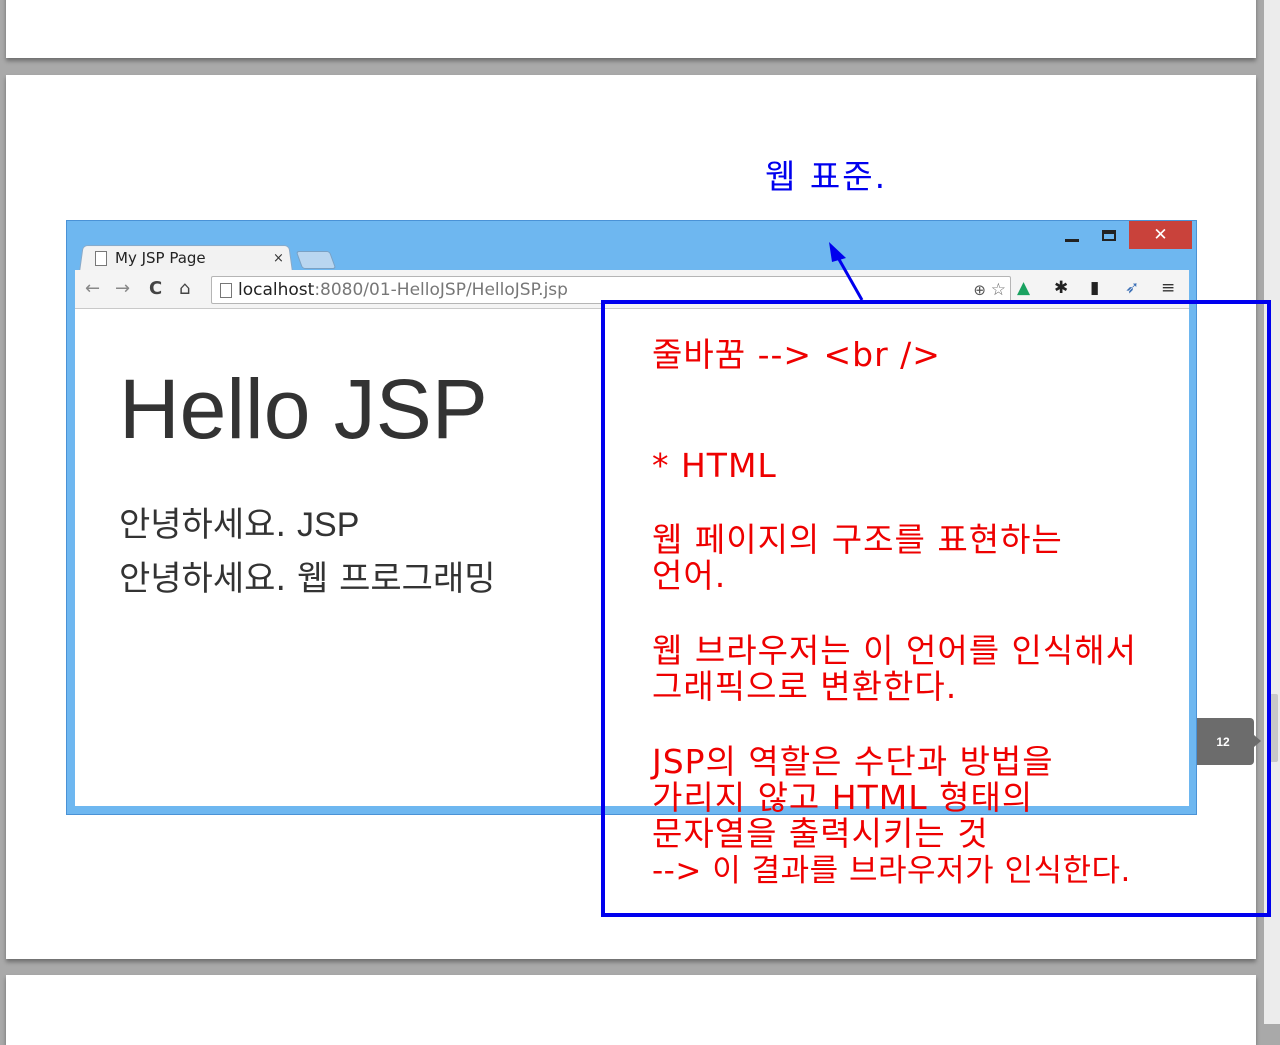 The width and height of the screenshot is (1280, 1045). I want to click on window-close-button: ✕, so click(1160, 235).